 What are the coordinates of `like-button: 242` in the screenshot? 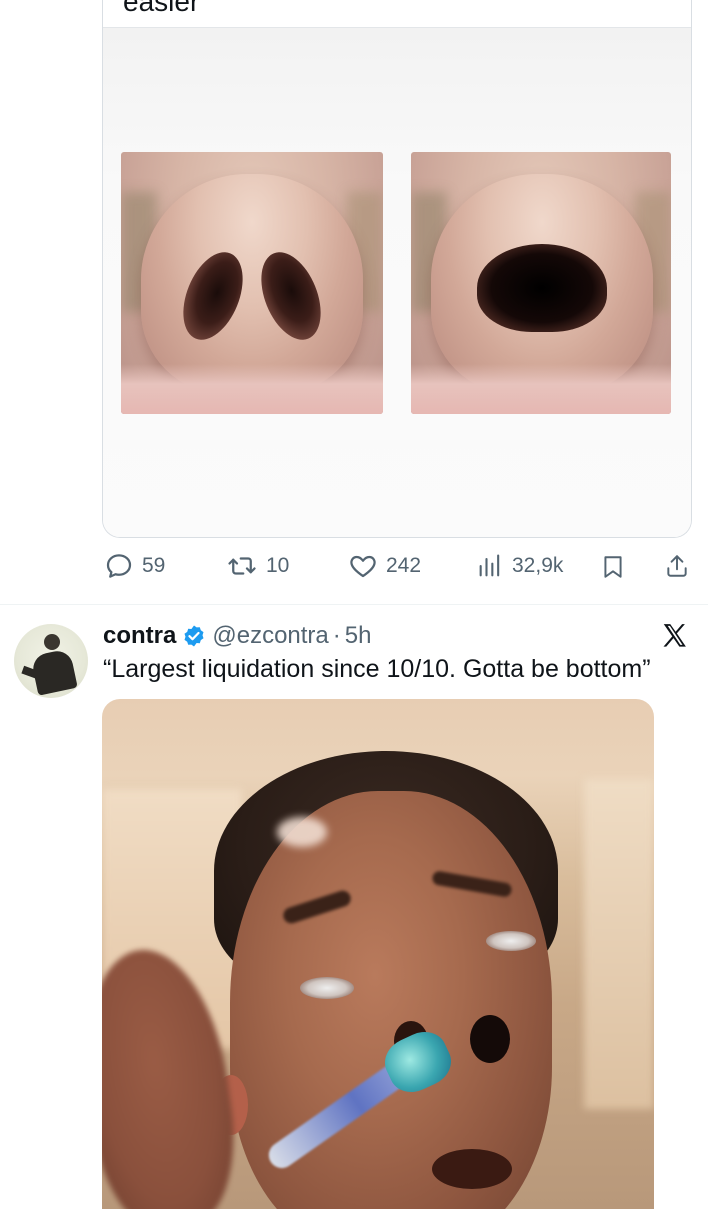 It's located at (384, 566).